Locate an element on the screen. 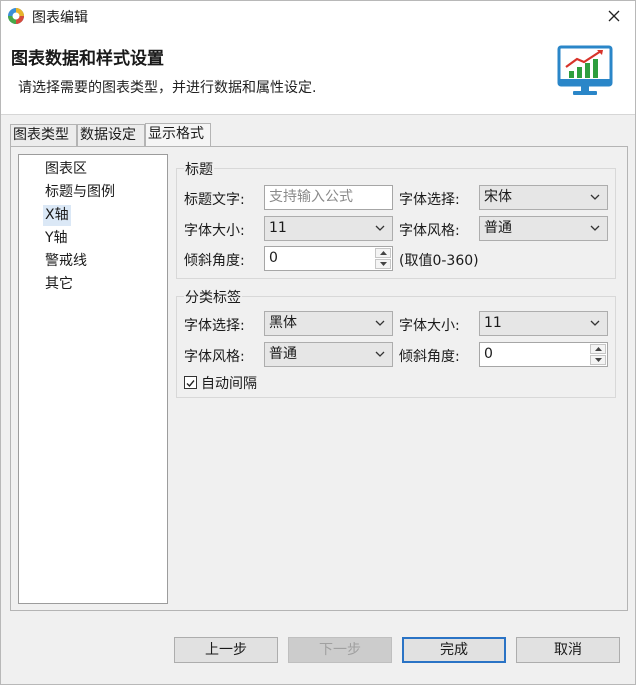  title-angle-label: 倾斜角度: is located at coordinates (214, 261).